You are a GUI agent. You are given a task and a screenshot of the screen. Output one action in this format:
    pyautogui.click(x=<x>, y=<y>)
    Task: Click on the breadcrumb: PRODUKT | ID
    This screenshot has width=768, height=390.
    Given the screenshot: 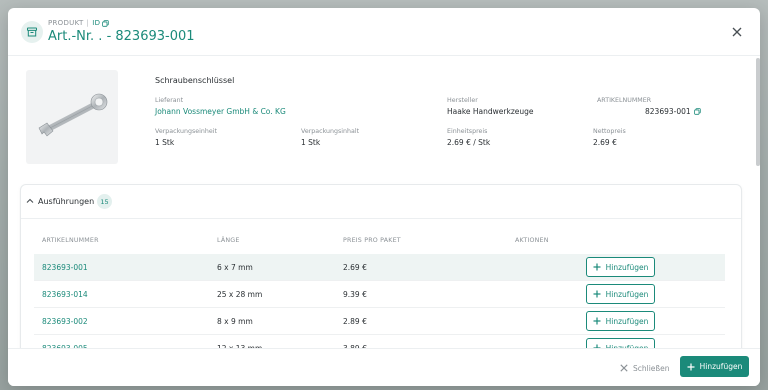 What is the action you would take?
    pyautogui.click(x=78, y=23)
    